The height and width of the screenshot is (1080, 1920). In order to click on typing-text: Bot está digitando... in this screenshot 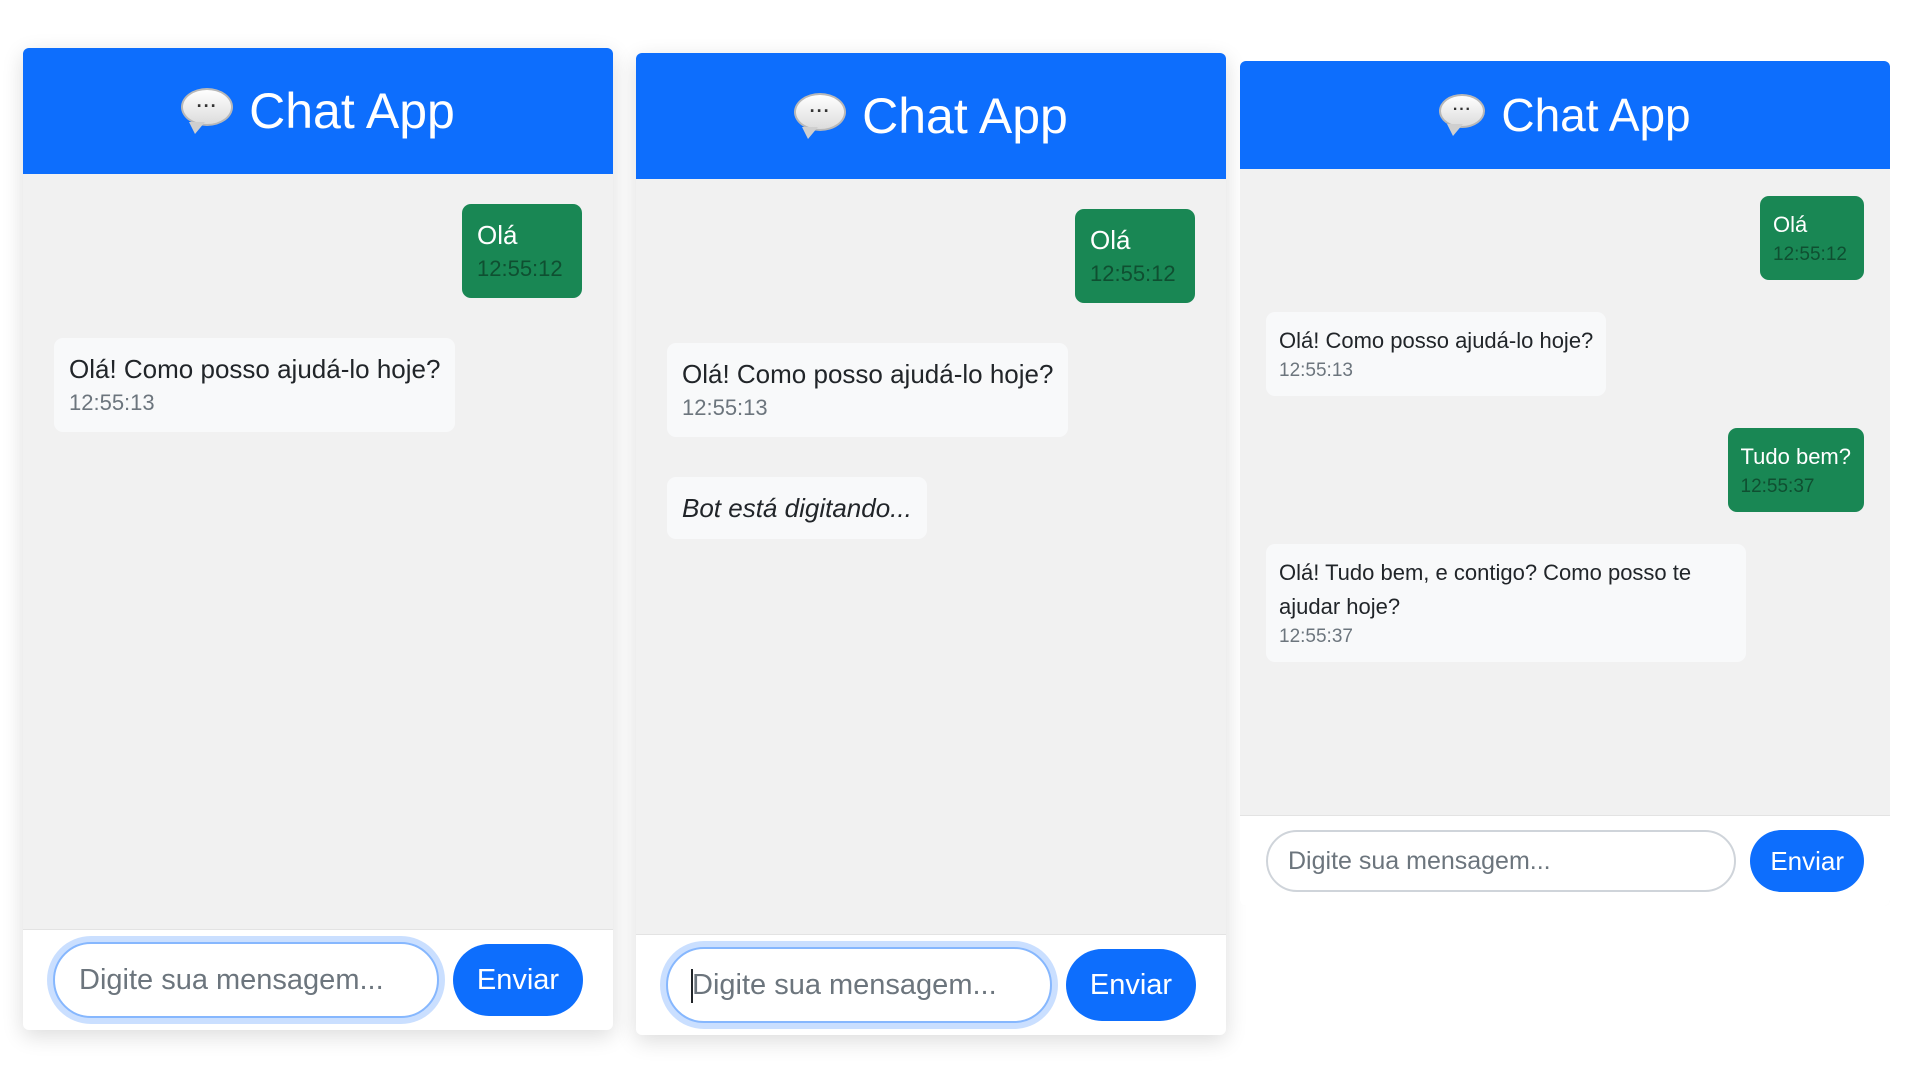, I will do `click(797, 508)`.